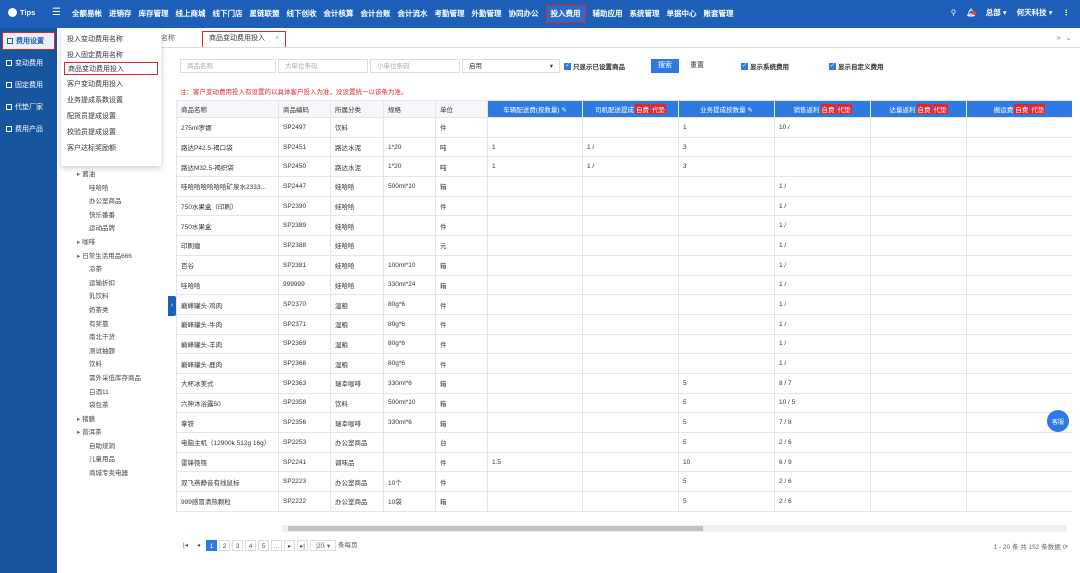 The image size is (1080, 573). I want to click on tree-node: 日常生活用品666, so click(113, 257).